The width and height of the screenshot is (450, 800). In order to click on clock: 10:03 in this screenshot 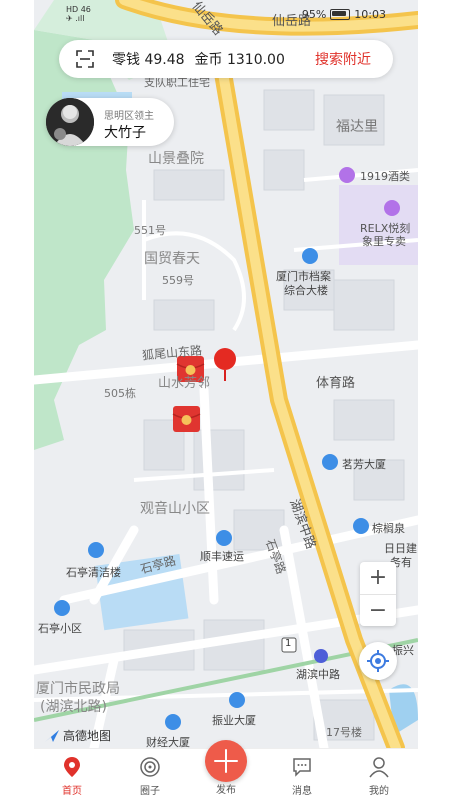, I will do `click(370, 14)`.